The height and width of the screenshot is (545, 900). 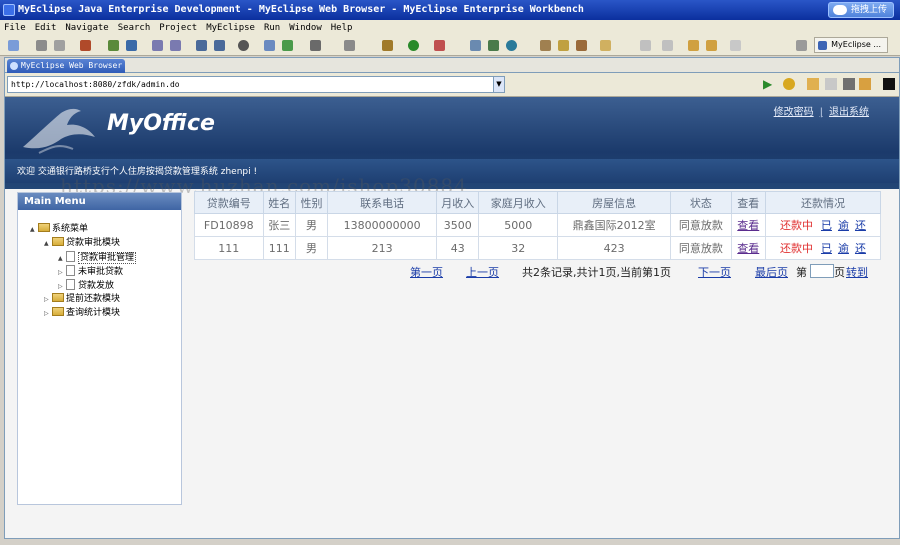 What do you see at coordinates (269, 45) in the screenshot?
I see `open-type-icon` at bounding box center [269, 45].